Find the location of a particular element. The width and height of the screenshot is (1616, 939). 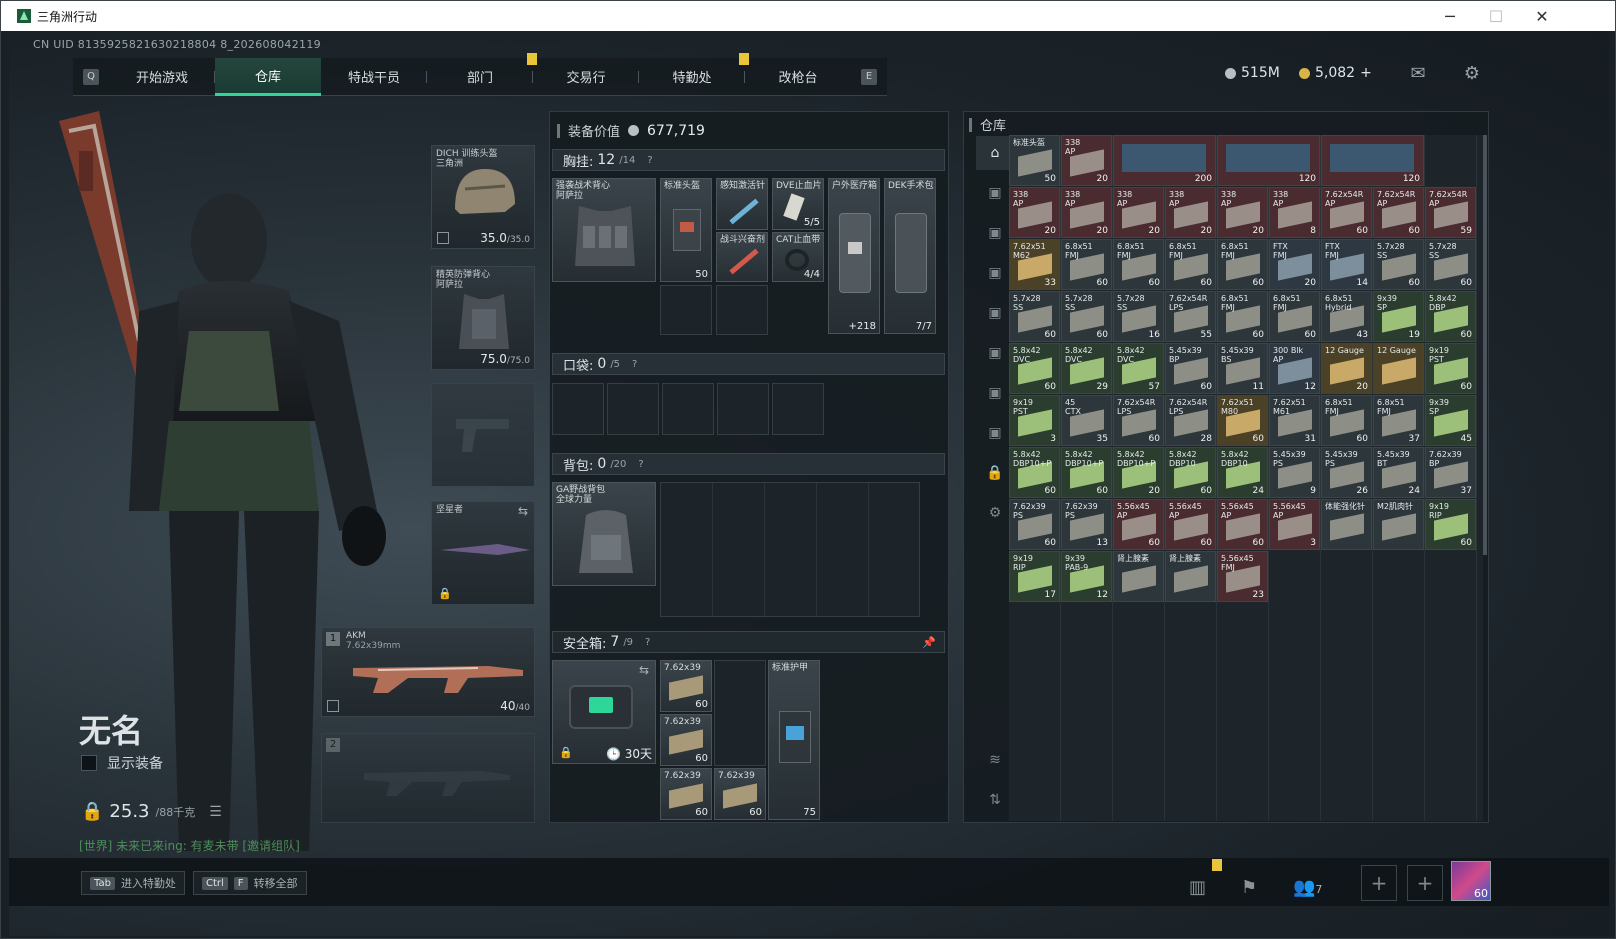

secondary-weapon-slot: 2 is located at coordinates (428, 778).